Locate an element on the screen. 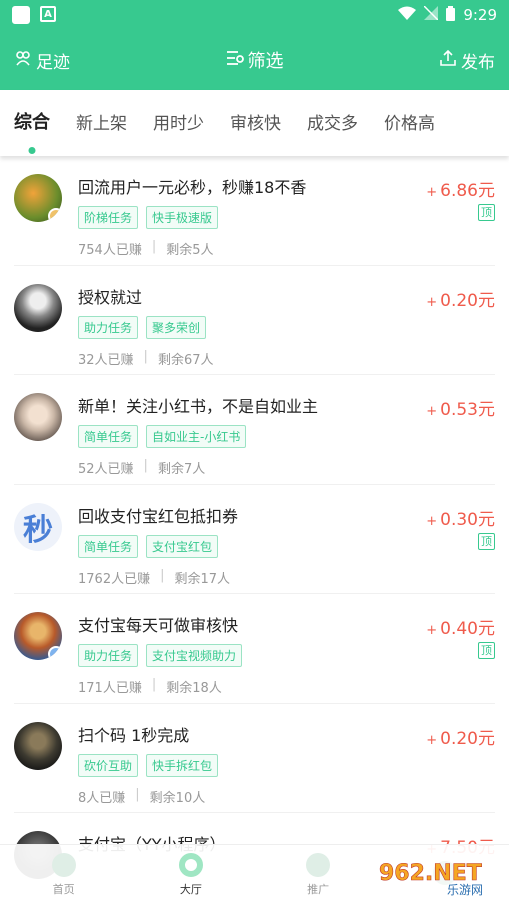 The image size is (509, 904). avatar: 秒 is located at coordinates (38, 526).